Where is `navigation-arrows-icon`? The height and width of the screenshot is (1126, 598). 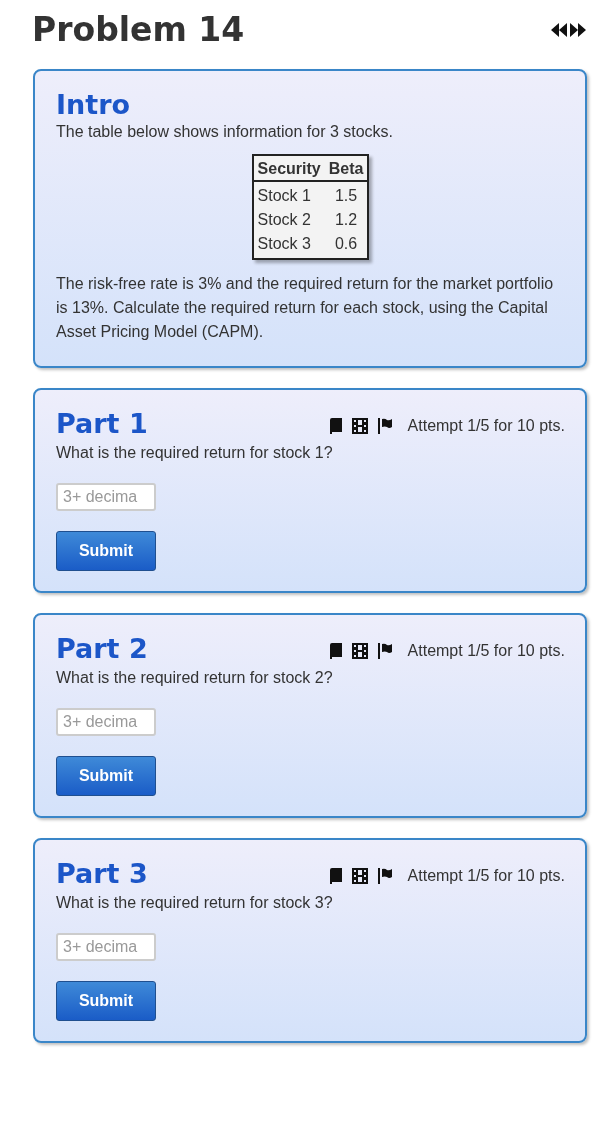
navigation-arrows-icon is located at coordinates (569, 29).